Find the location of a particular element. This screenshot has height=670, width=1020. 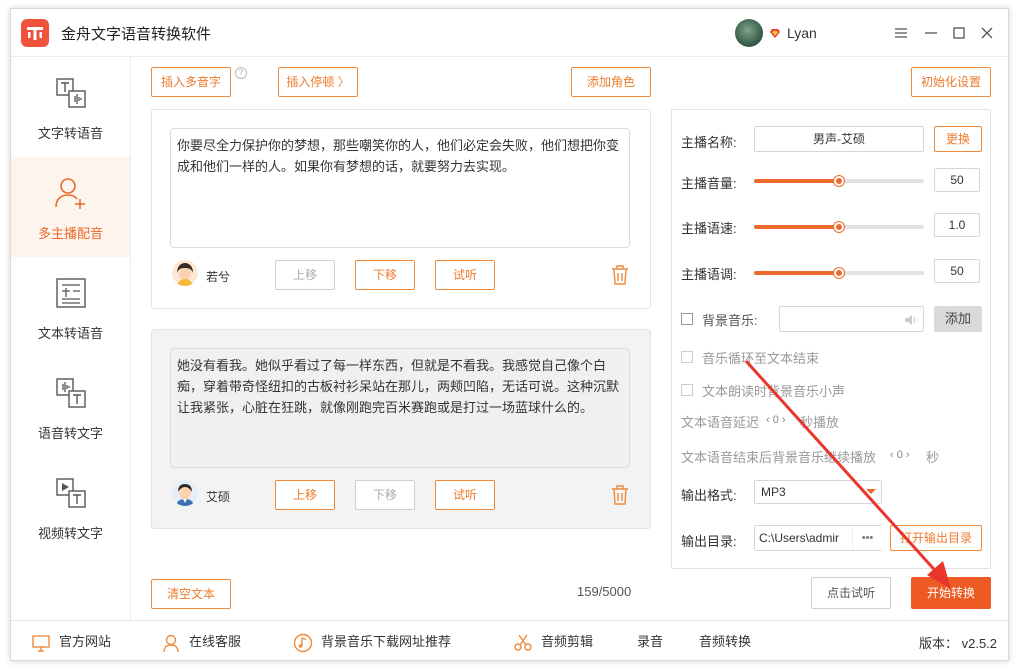

clear-text-button: 清空文本 is located at coordinates (191, 594).